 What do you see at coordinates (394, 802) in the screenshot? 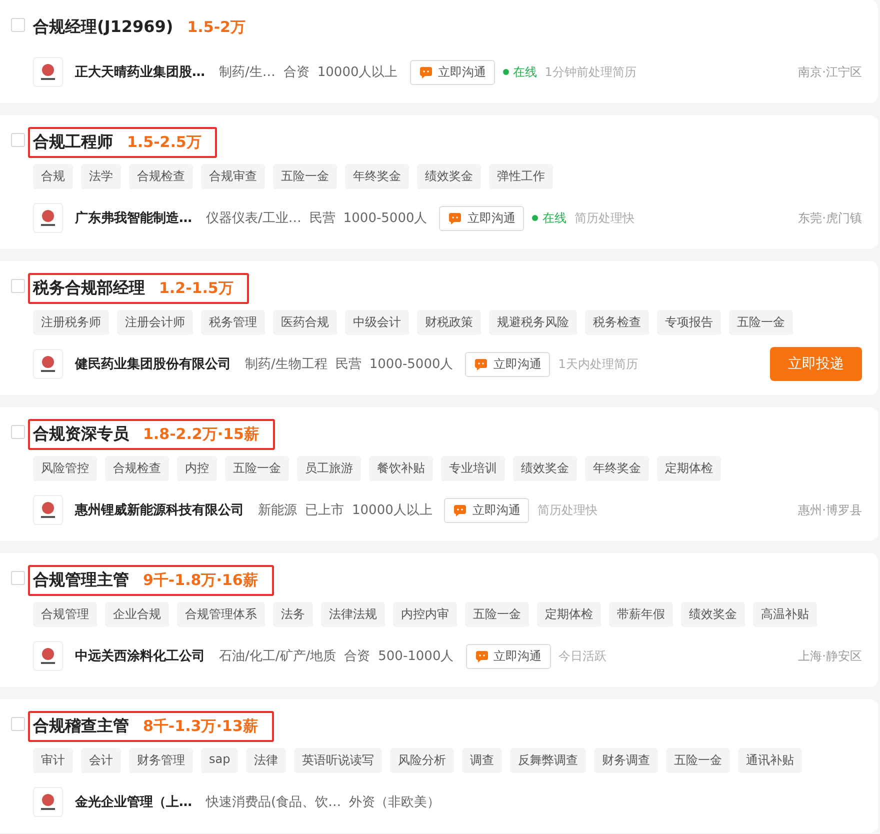
I see `ownership: 外资（非欧美）` at bounding box center [394, 802].